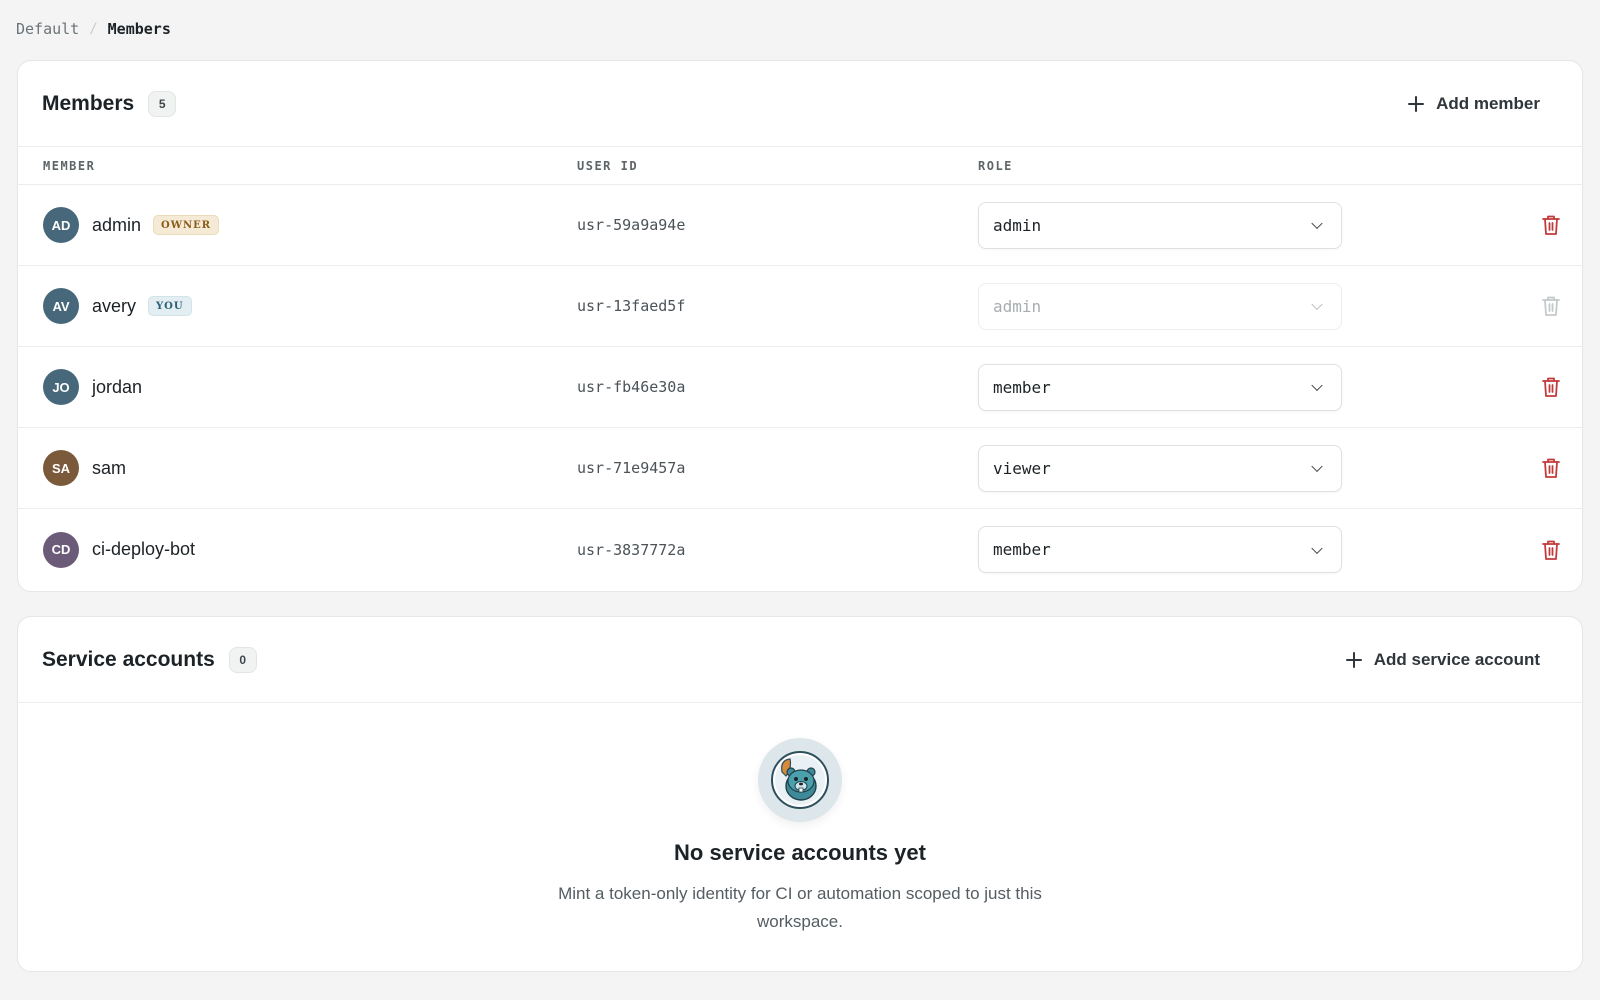  I want to click on members-header: Members 5 Add member, so click(800, 104).